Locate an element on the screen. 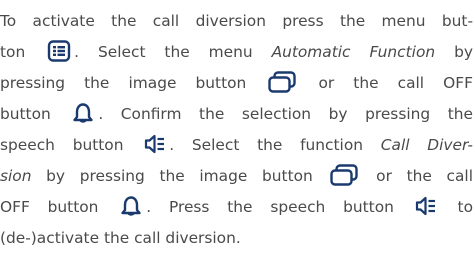  text-line-8: (de-)activate the call diversion. is located at coordinates (236, 238).